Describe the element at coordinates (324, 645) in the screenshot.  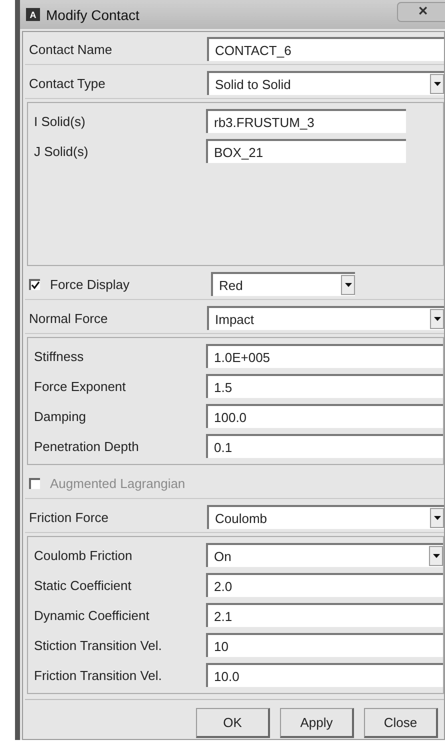
I see `input-field: 10` at that location.